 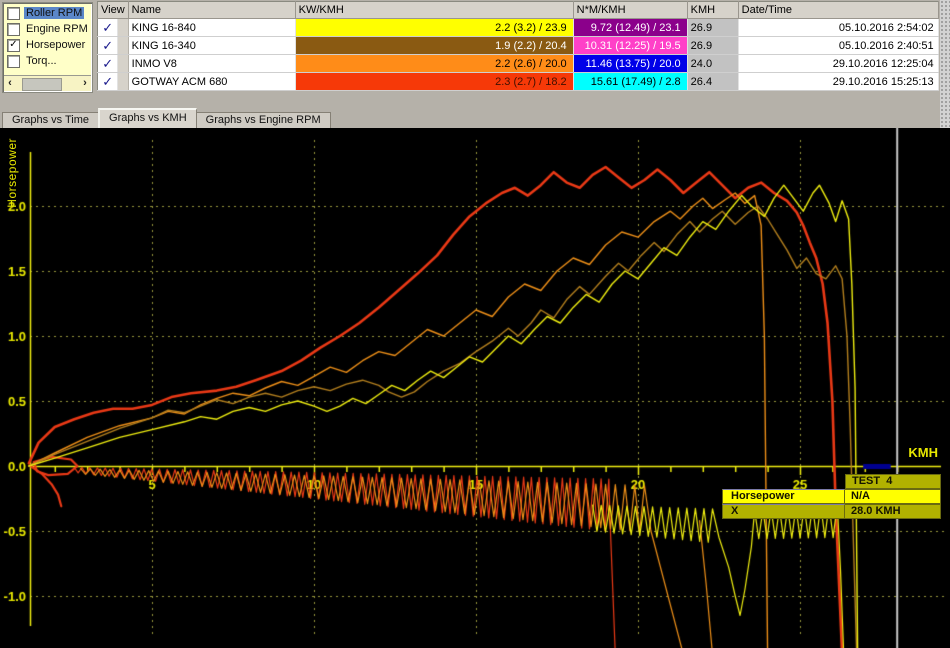 I want to click on header-name: Name, so click(x=212, y=10).